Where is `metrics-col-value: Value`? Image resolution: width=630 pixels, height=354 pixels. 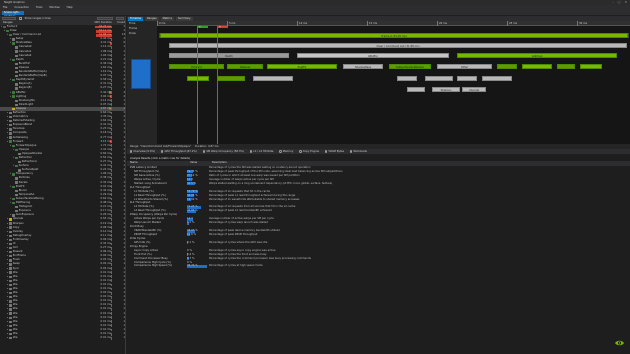
metrics-col-value: Value is located at coordinates (198, 163).